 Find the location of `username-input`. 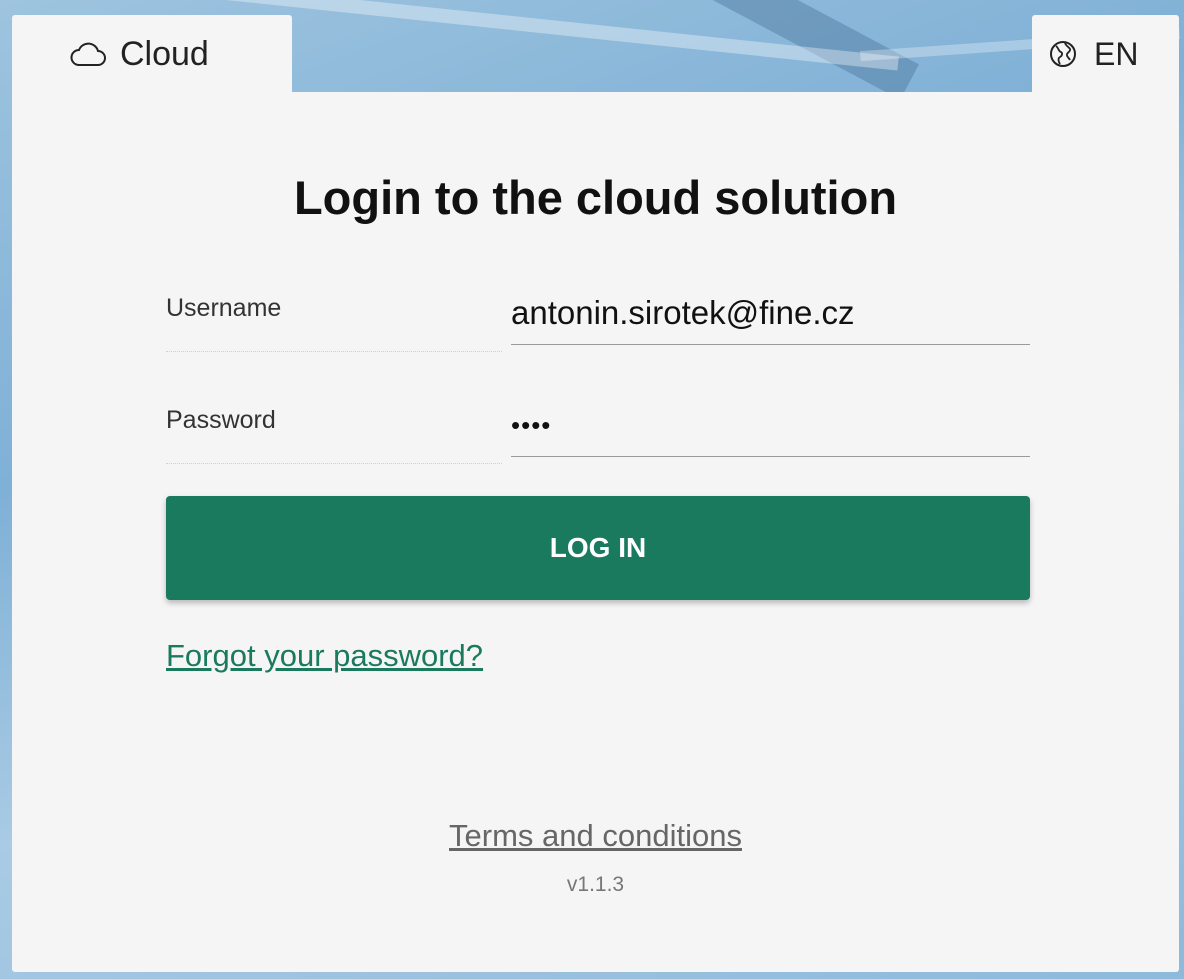

username-input is located at coordinates (770, 313).